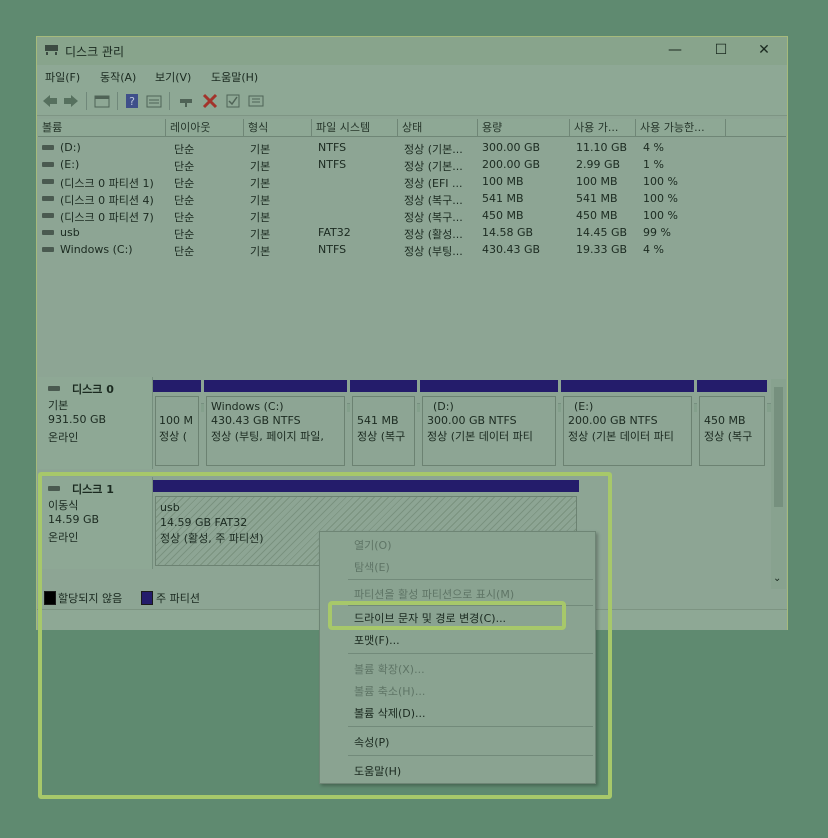 The image size is (828, 838). Describe the element at coordinates (260, 183) in the screenshot. I see `cell-type: 기본` at that location.